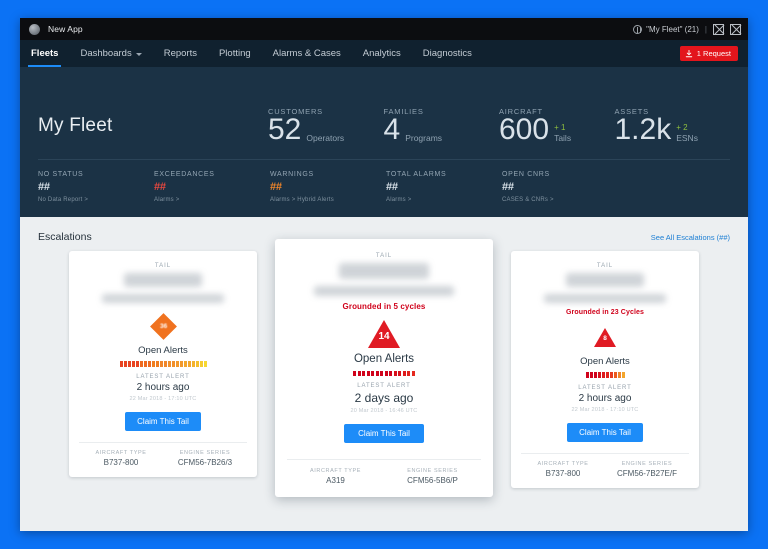 The height and width of the screenshot is (549, 768). Describe the element at coordinates (416, 174) in the screenshot. I see `mini-stat-label: TOTAL ALARMS` at that location.